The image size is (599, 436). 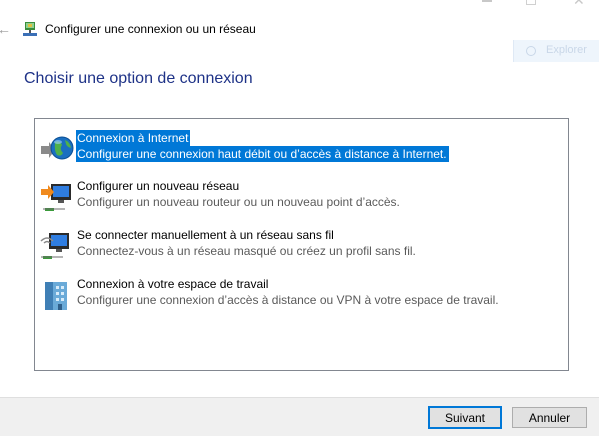 I want to click on workplace-building-icon, so click(x=56, y=296).